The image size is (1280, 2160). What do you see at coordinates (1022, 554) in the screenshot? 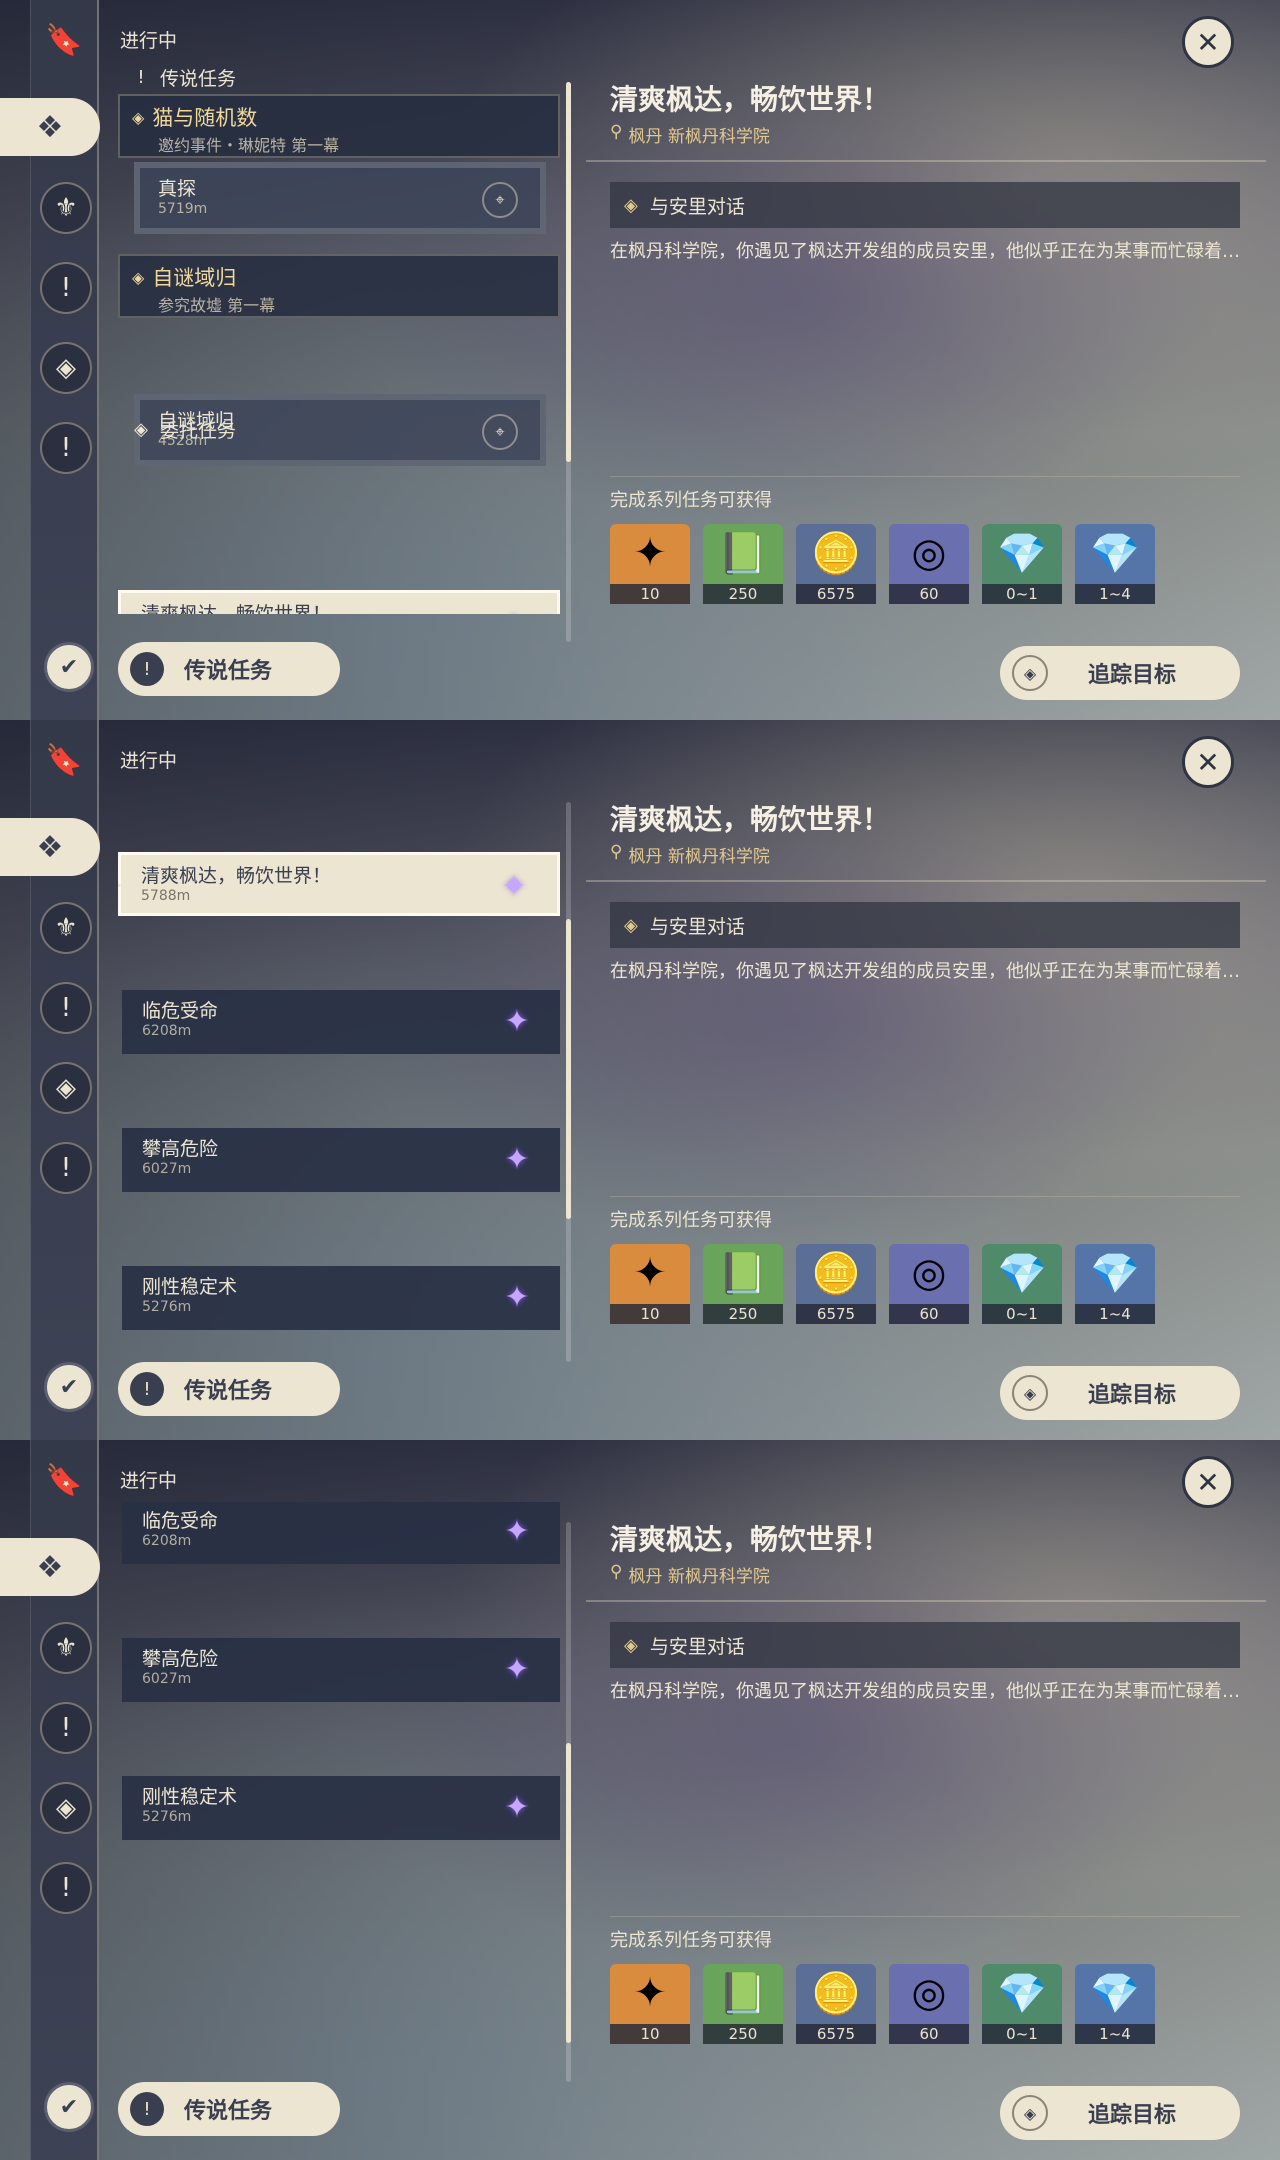
I see `crystal-small-icon: 💎` at bounding box center [1022, 554].